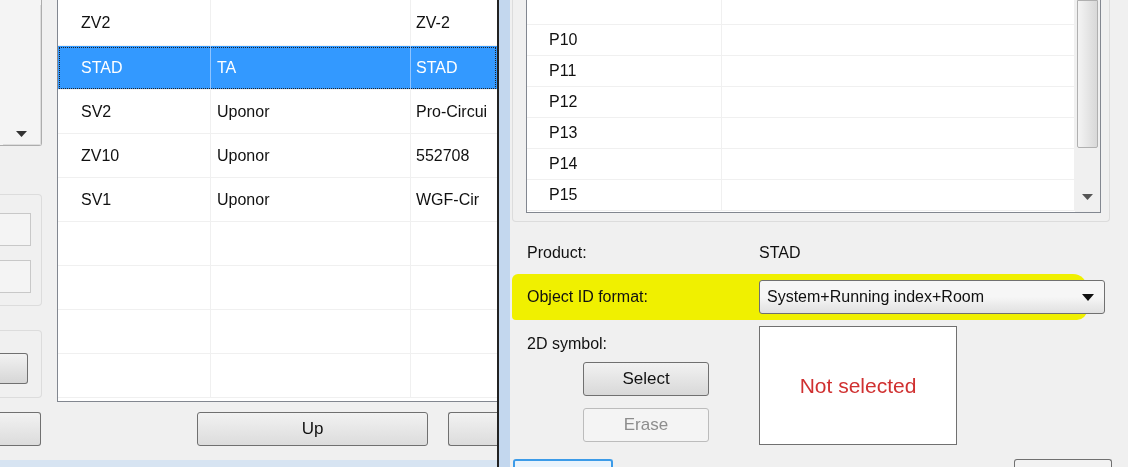 This screenshot has width=1128, height=467. Describe the element at coordinates (311, 67) in the screenshot. I see `table-cell: TA` at that location.